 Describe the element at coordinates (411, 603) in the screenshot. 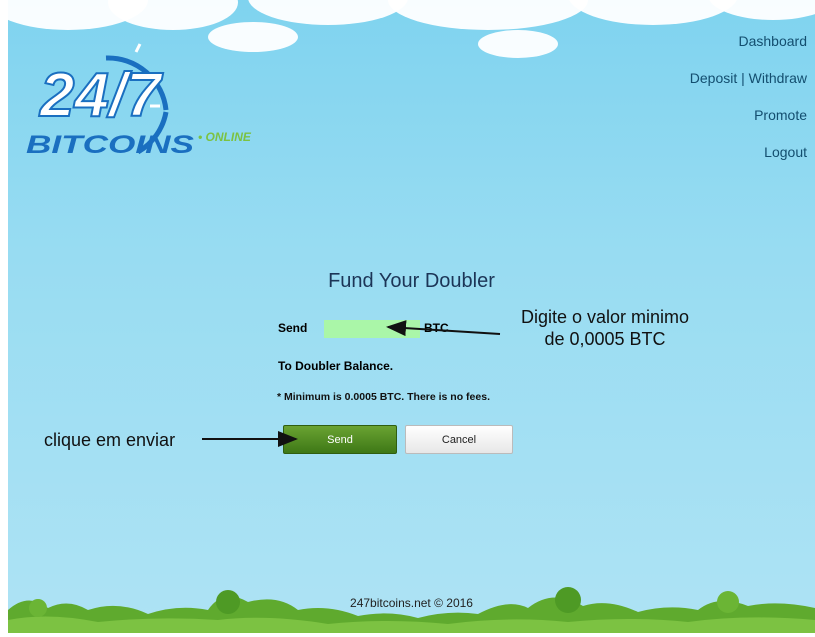

I see `footer-text: 247bitcoins.net © 2016` at that location.